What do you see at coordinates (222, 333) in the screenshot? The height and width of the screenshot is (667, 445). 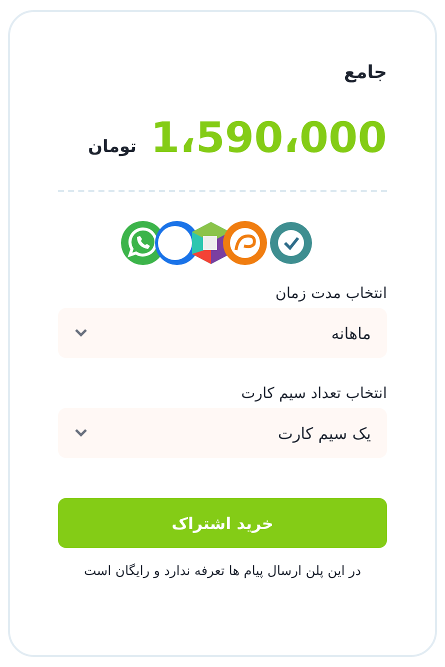 I see `dropdown-select: ماهانه` at bounding box center [222, 333].